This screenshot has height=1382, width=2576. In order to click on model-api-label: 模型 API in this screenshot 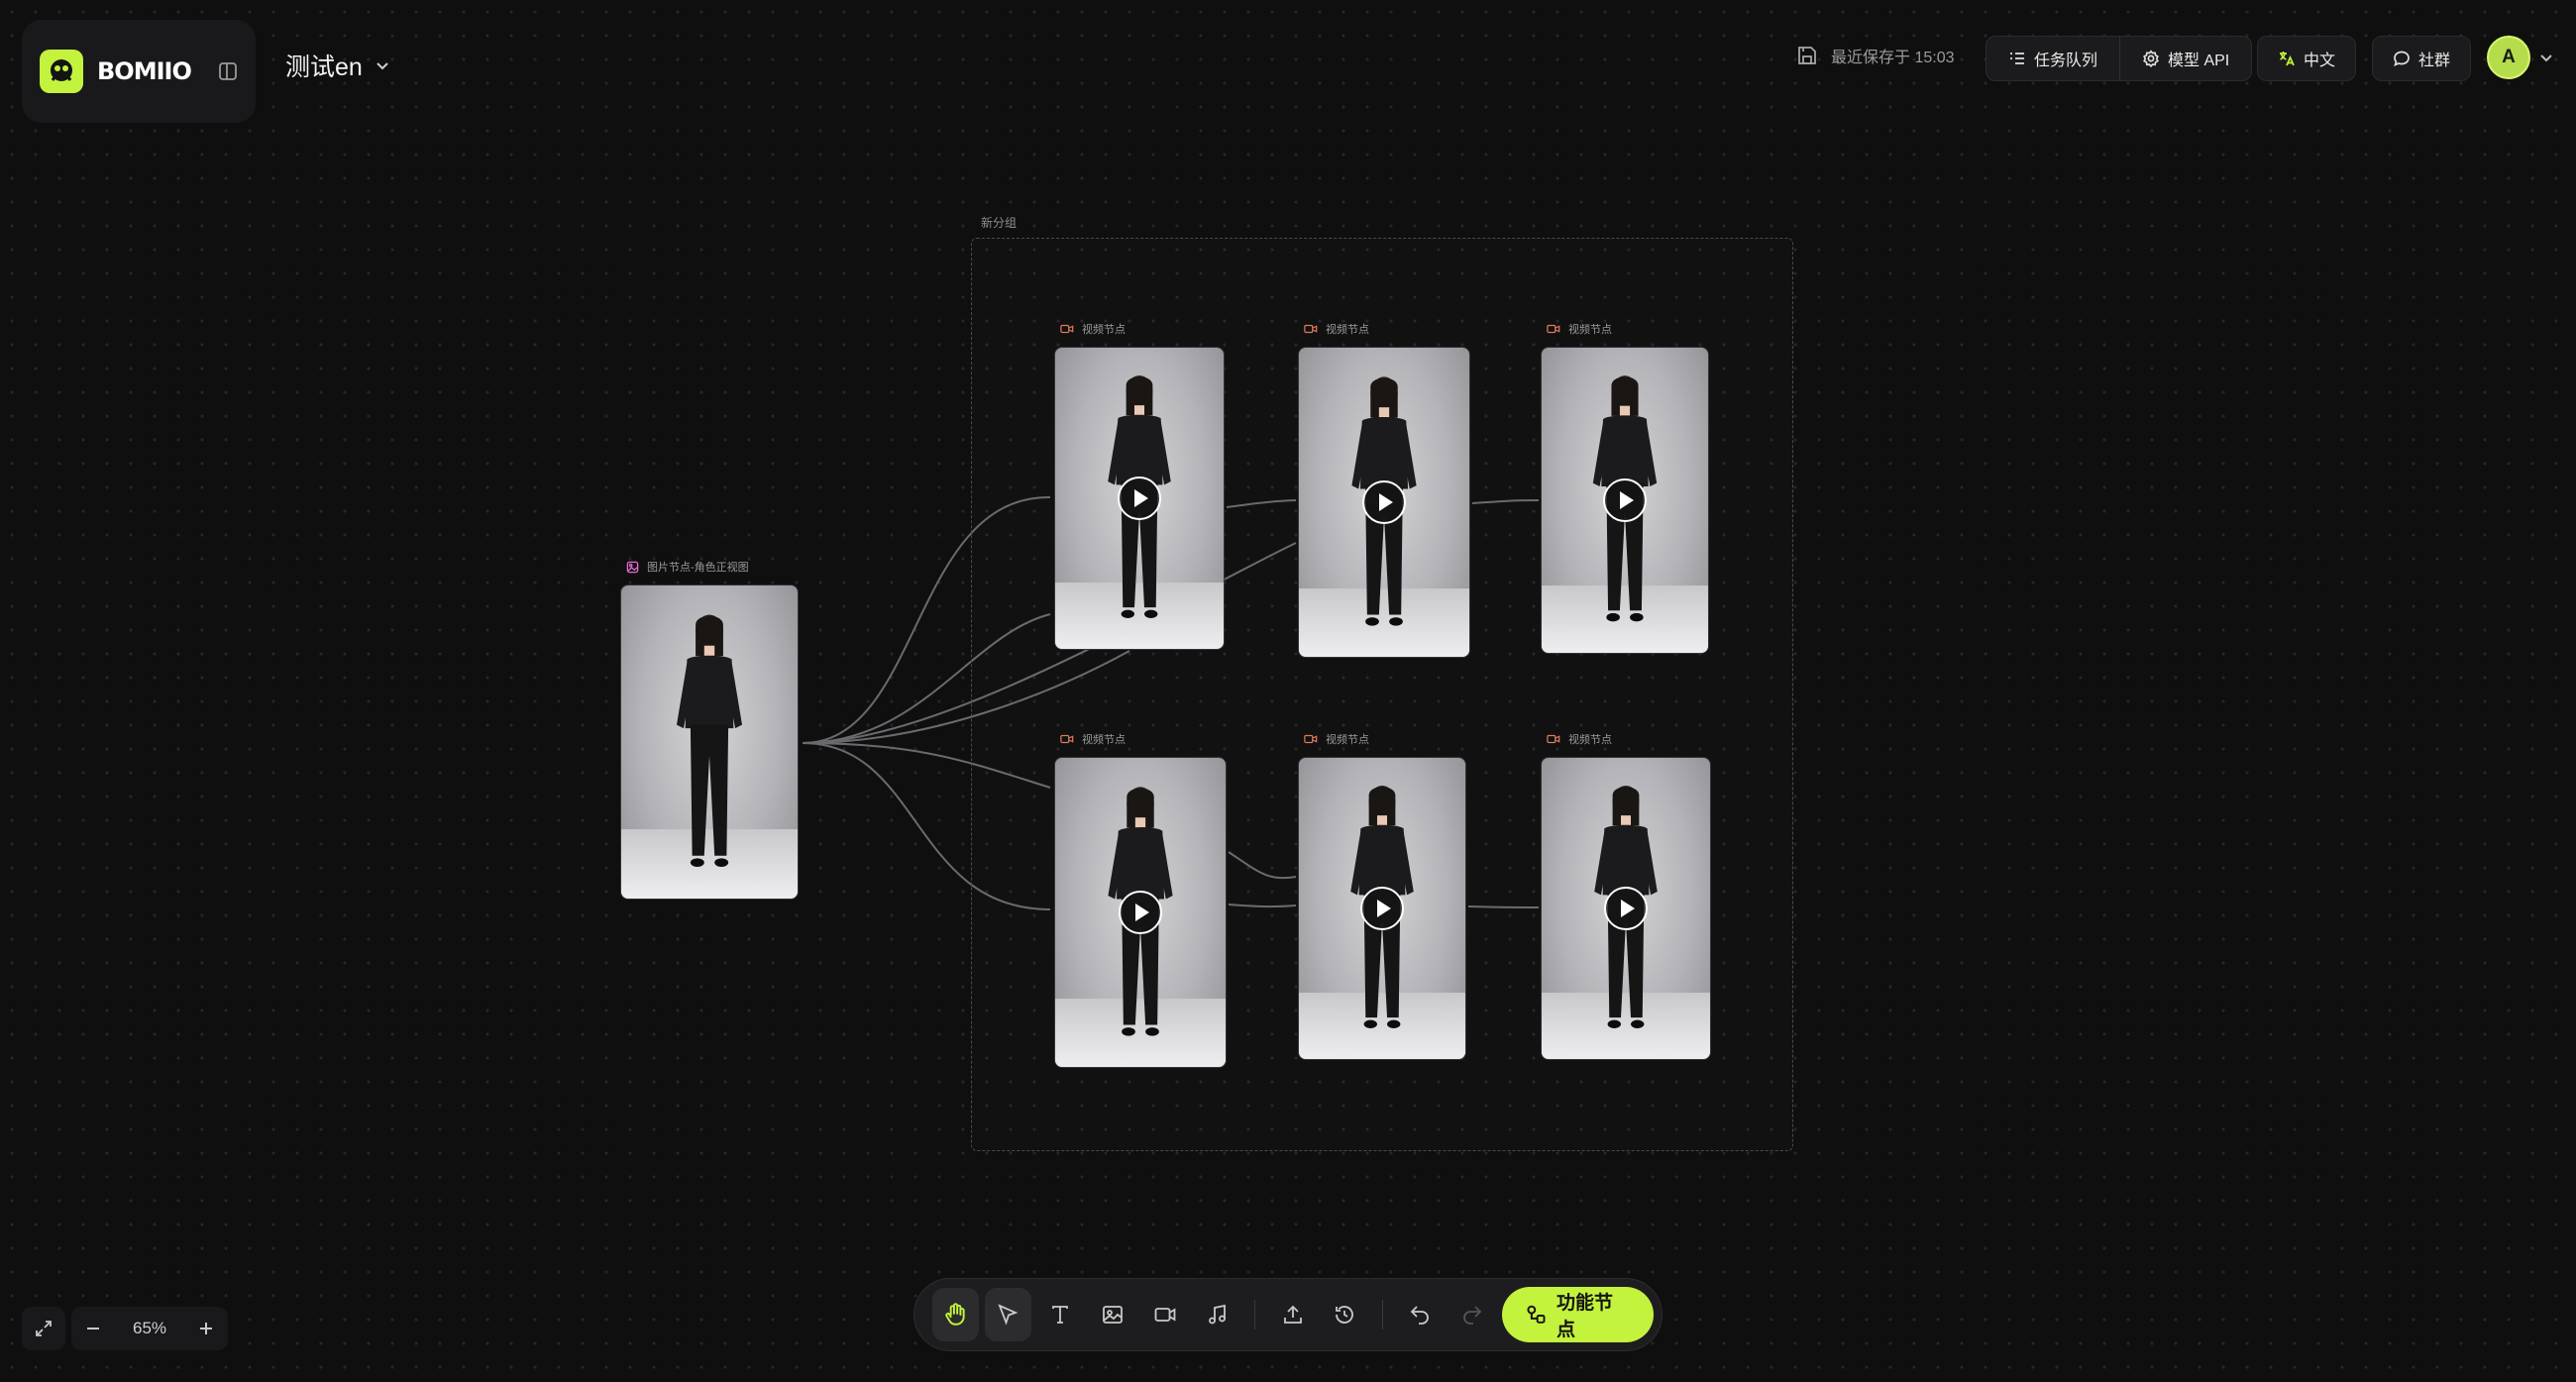, I will do `click(2199, 61)`.